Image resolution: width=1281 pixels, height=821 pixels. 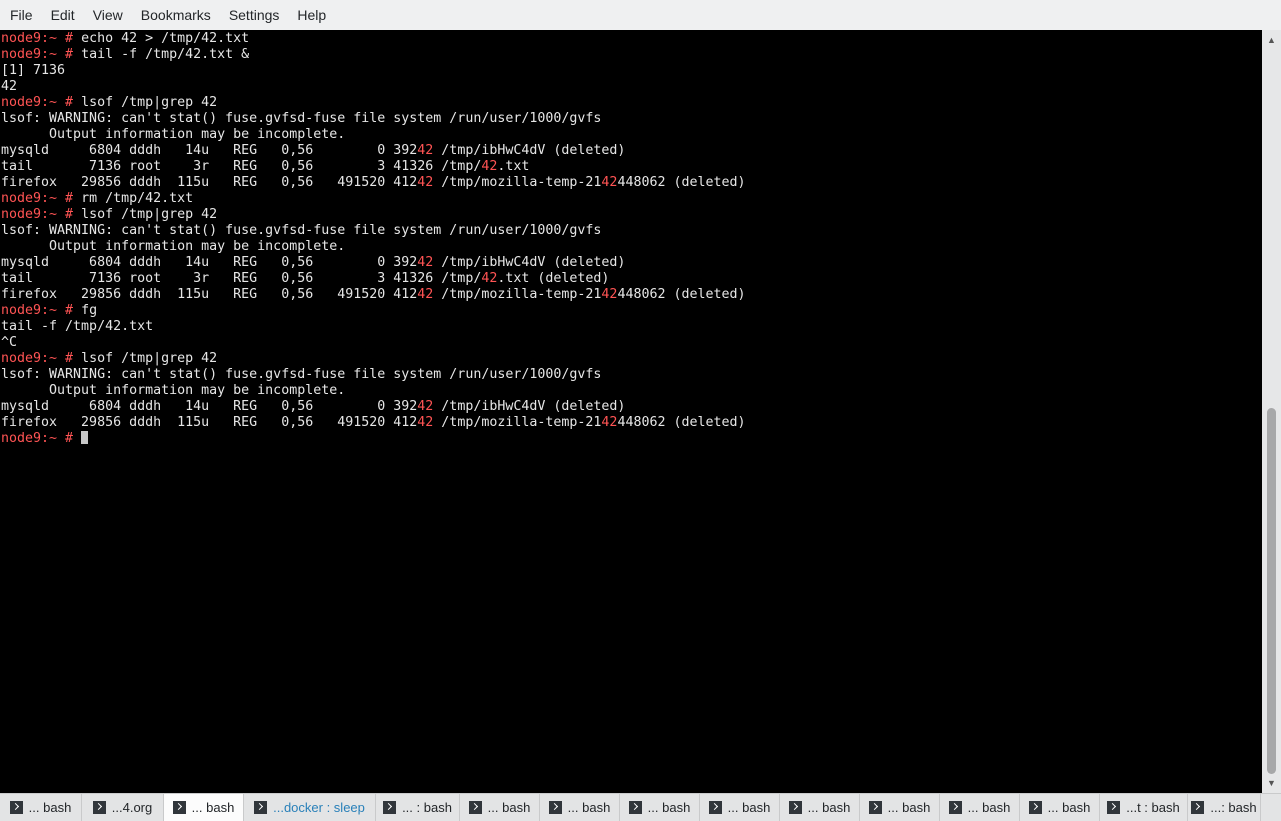 What do you see at coordinates (1144, 807) in the screenshot?
I see `session-tab: ...t : bash` at bounding box center [1144, 807].